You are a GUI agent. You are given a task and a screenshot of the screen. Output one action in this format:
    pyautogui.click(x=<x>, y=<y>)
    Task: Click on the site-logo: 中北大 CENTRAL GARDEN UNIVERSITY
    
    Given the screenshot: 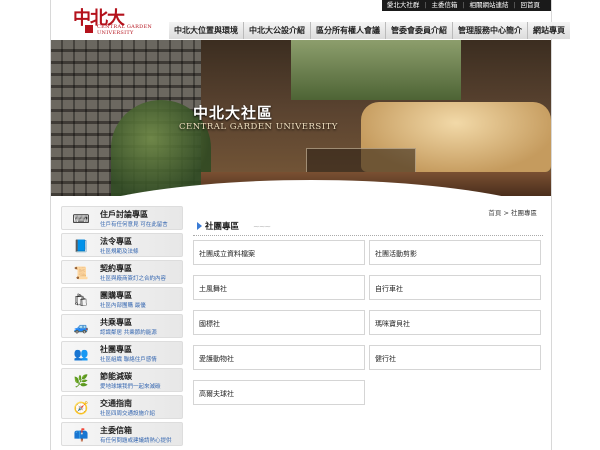 What is the action you would take?
    pyautogui.click(x=128, y=21)
    